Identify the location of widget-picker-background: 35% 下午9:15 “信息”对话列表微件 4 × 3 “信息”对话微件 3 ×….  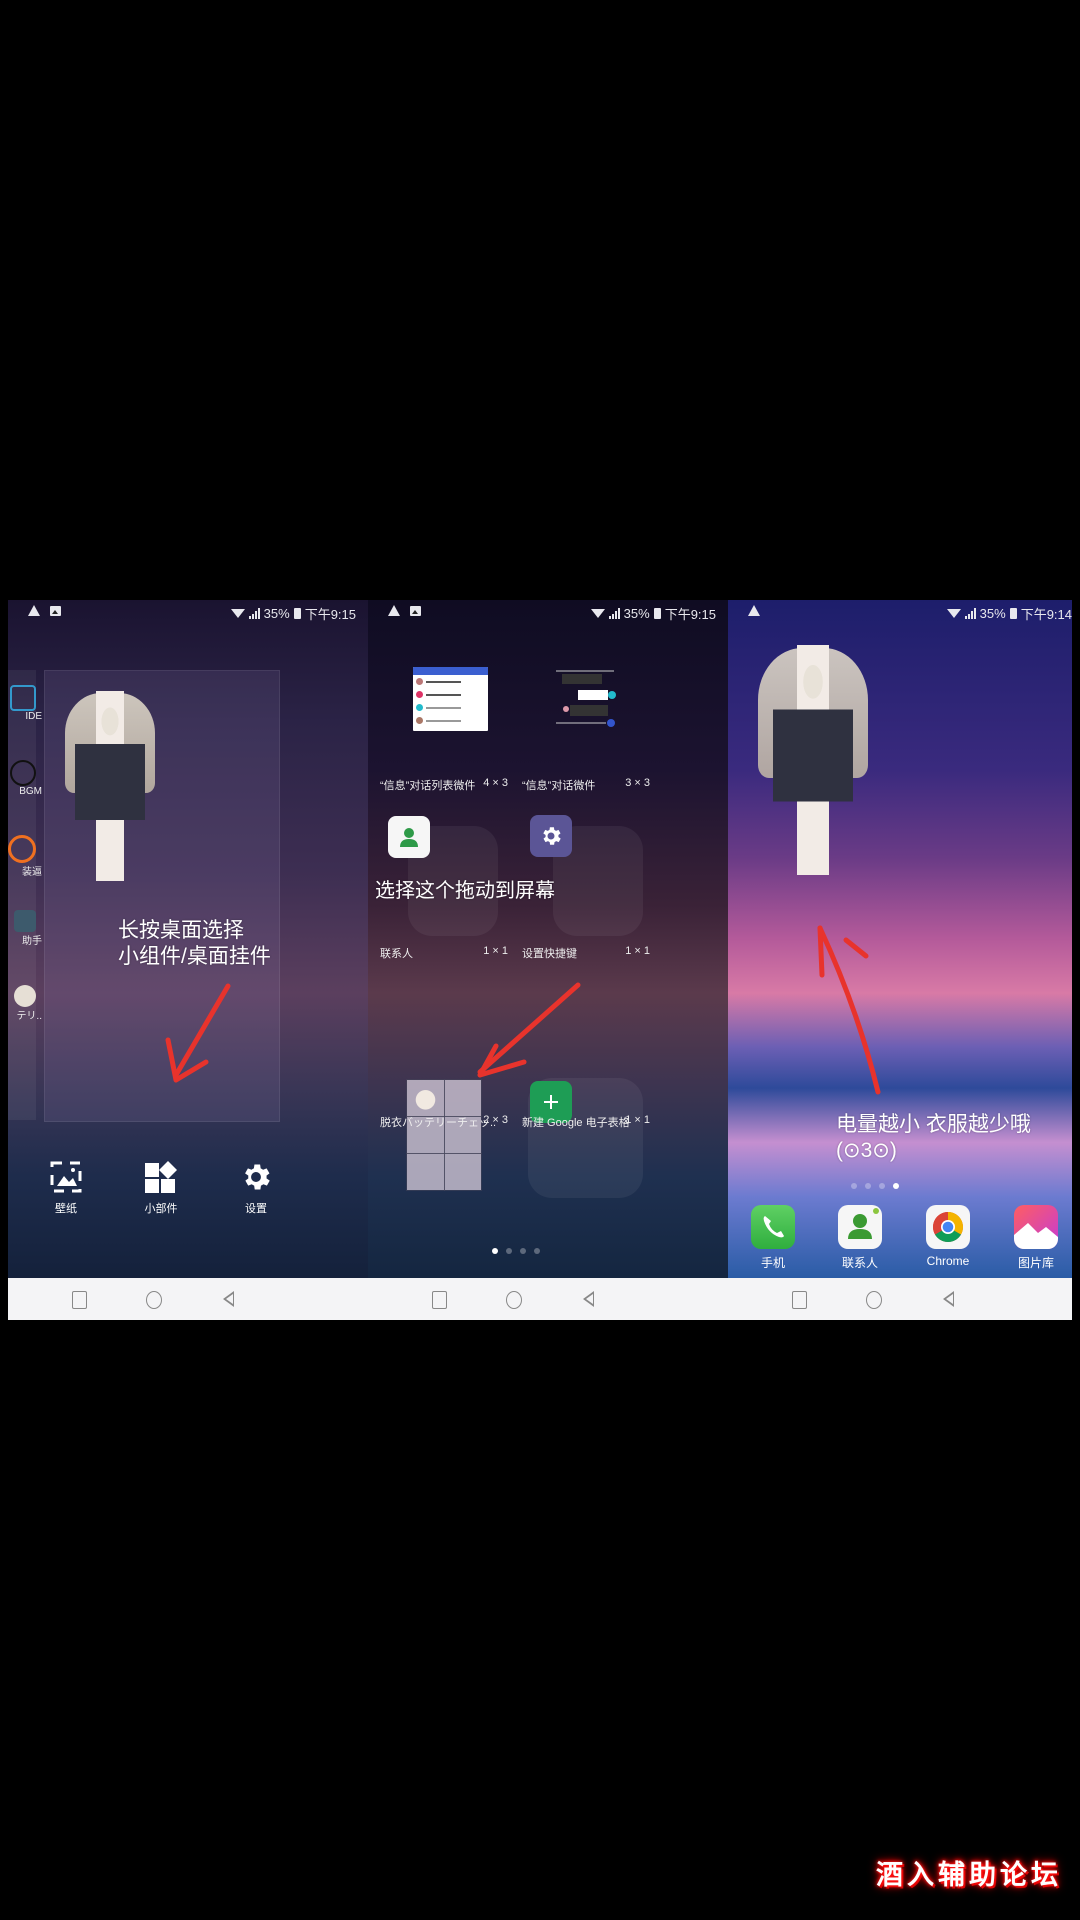
(548, 939).